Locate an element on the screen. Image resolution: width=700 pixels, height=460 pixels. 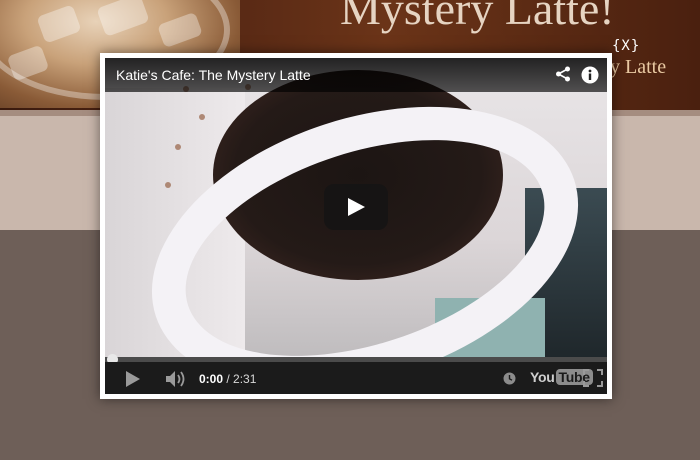
banner-title: Mystery Latte! is located at coordinates (477, 17).